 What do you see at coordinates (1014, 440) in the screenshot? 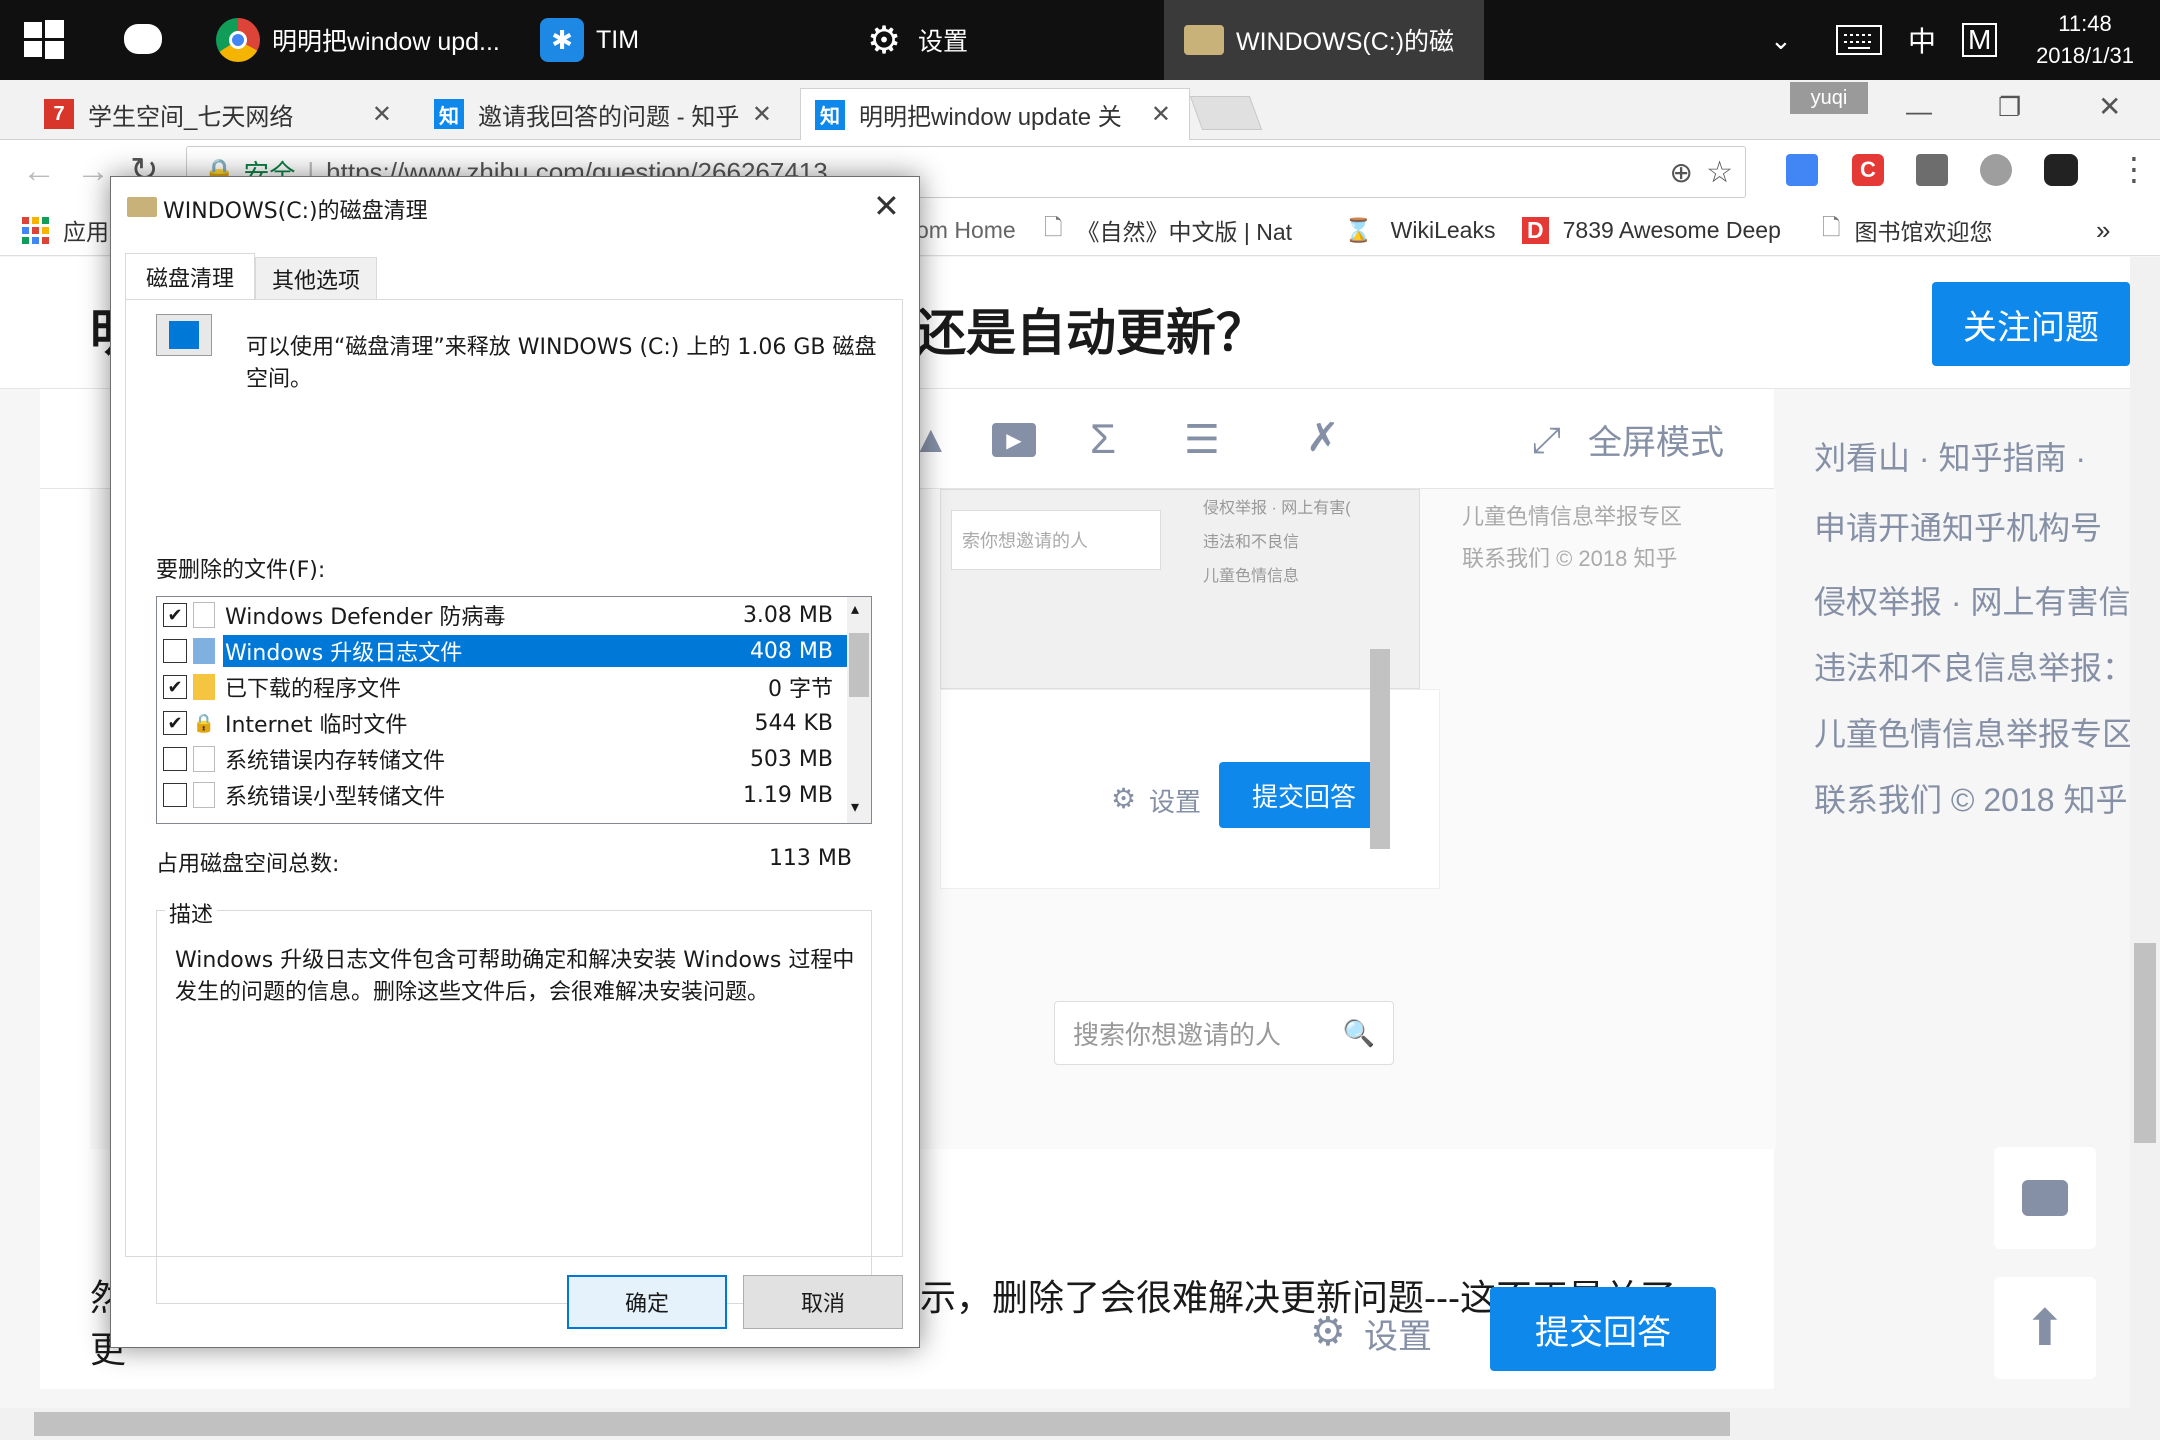
I see `video-tool-icon: ▶` at bounding box center [1014, 440].